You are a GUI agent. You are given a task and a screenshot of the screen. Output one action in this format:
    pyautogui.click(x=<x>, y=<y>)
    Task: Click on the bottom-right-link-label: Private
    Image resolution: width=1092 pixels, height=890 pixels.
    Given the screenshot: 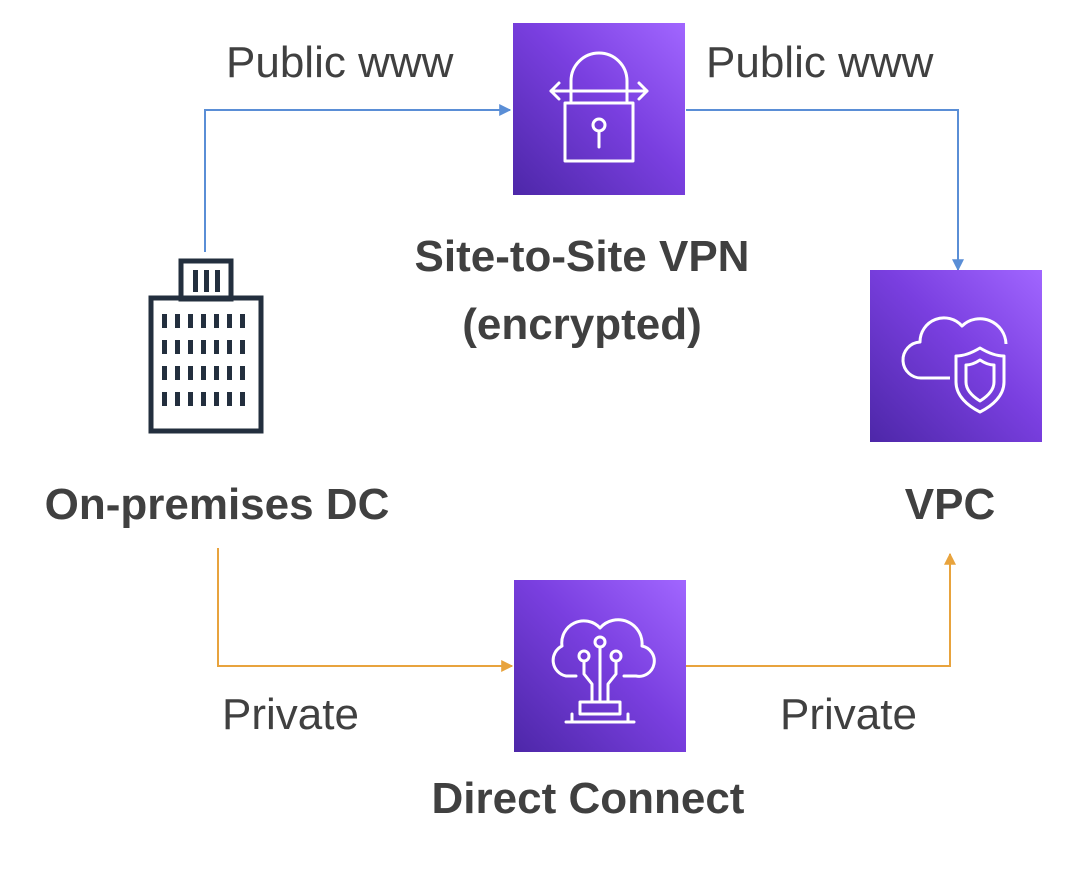 What is the action you would take?
    pyautogui.click(x=848, y=714)
    